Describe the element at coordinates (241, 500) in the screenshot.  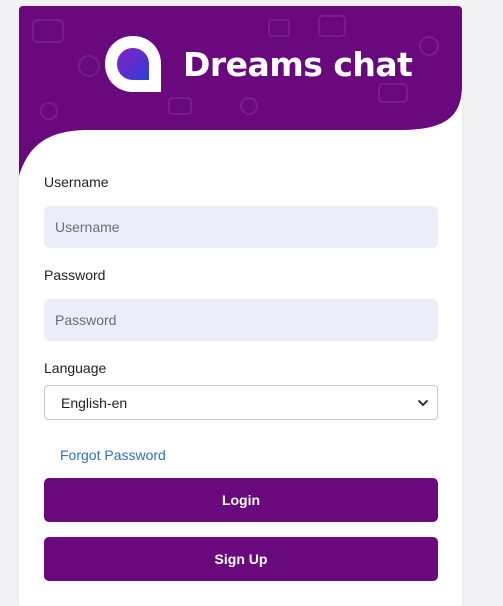
I see `login-button: Login` at that location.